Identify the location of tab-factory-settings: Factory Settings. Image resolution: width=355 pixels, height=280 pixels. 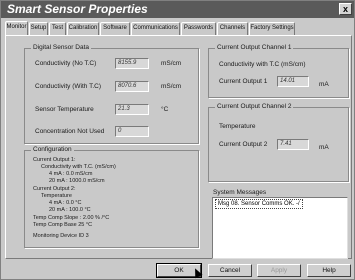
(272, 28).